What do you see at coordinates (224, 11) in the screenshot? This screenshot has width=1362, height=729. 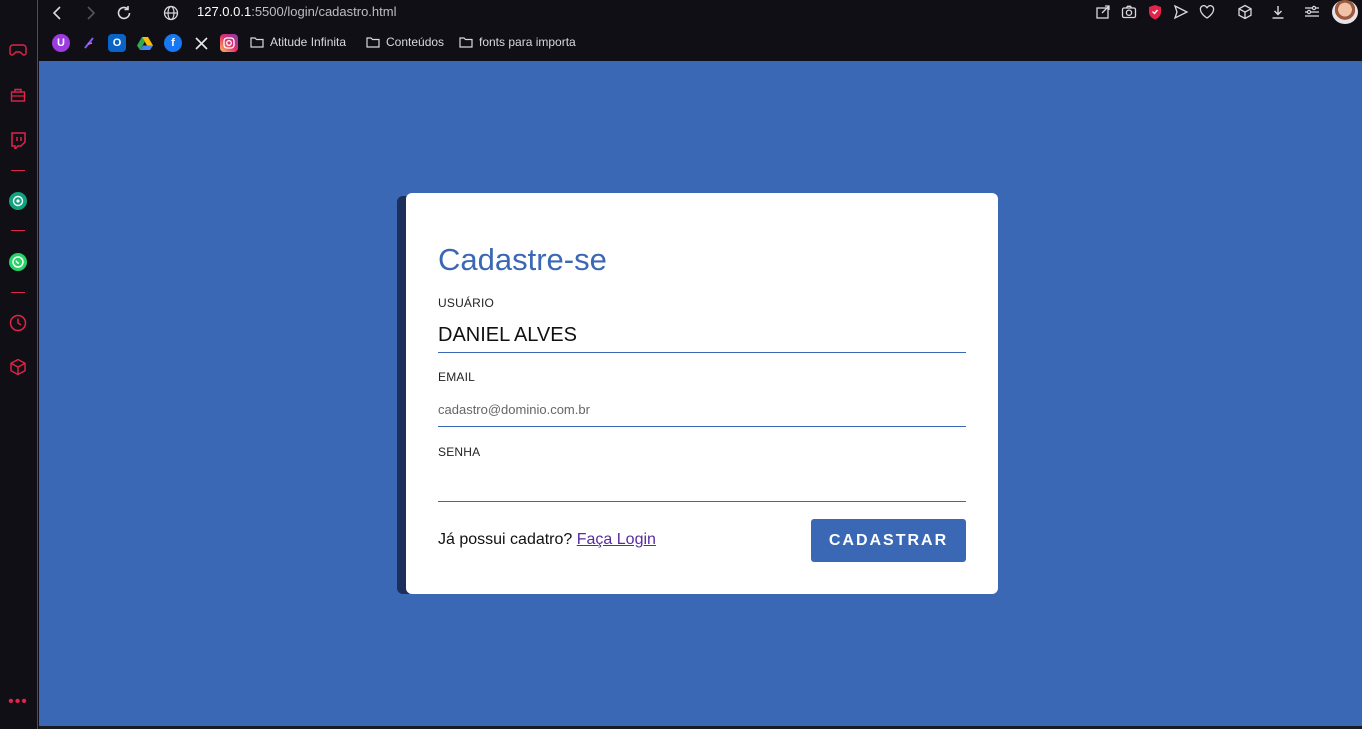 I see `url-host: 127.0.0.1` at bounding box center [224, 11].